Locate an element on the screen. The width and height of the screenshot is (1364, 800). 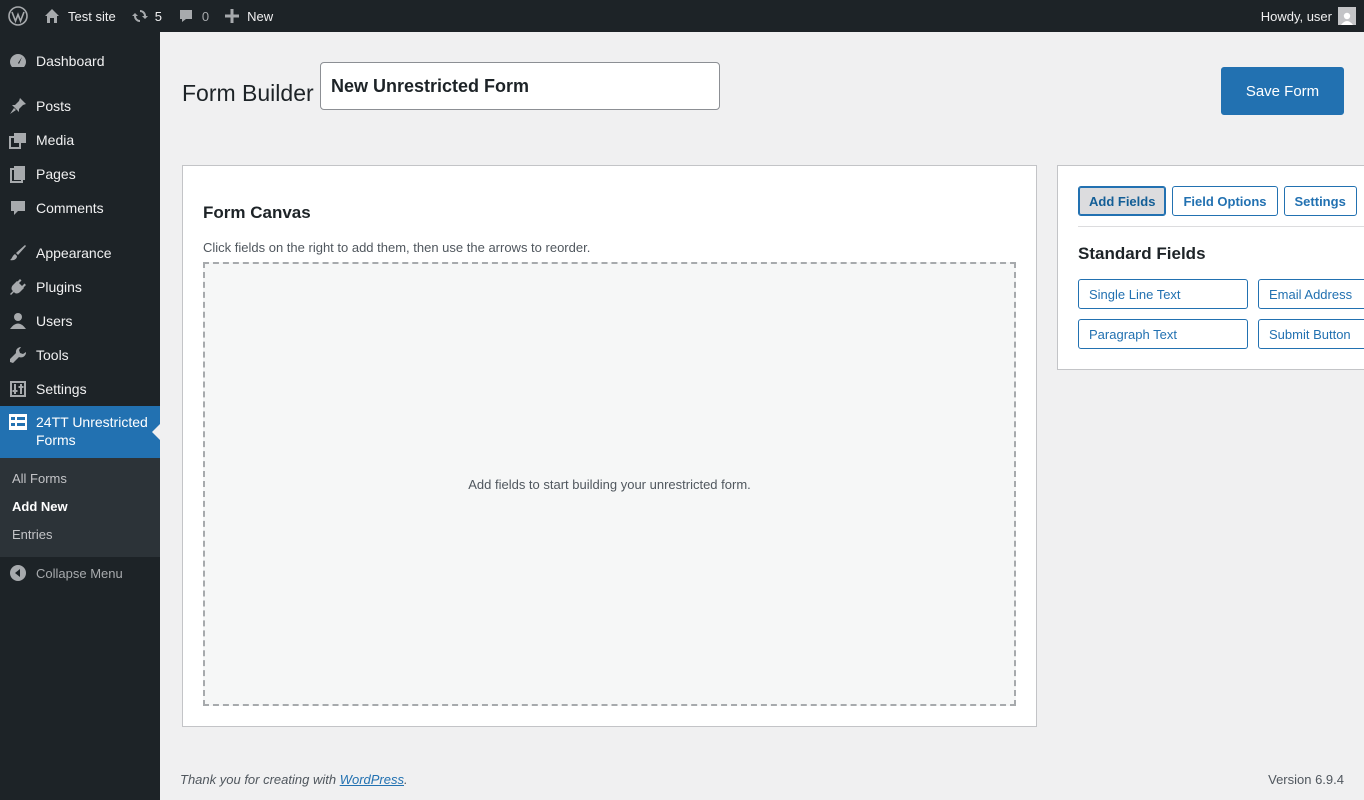
menu-item-pages: Pages is located at coordinates (80, 174).